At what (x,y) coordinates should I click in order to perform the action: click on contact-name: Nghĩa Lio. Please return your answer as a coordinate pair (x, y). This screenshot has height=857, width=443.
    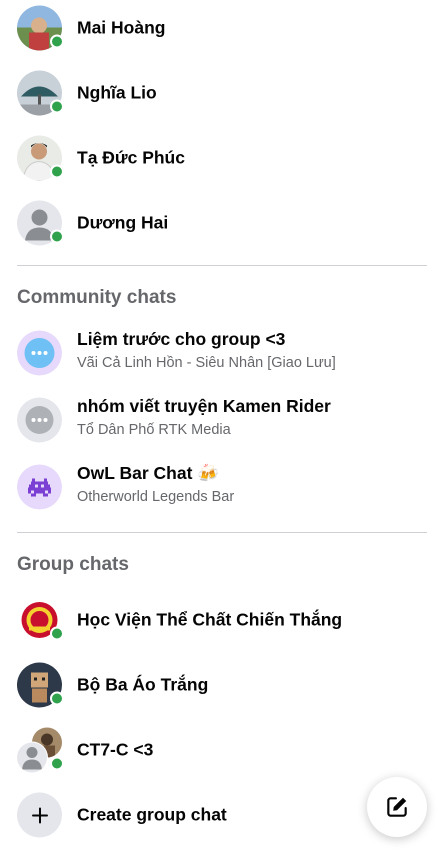
    Looking at the image, I should click on (117, 92).